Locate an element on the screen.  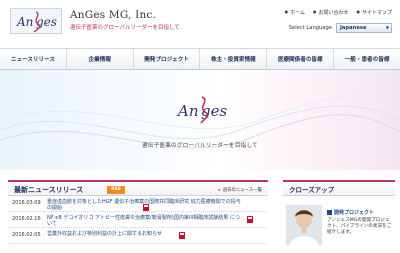
rss-icon: RSS is located at coordinates (116, 190).